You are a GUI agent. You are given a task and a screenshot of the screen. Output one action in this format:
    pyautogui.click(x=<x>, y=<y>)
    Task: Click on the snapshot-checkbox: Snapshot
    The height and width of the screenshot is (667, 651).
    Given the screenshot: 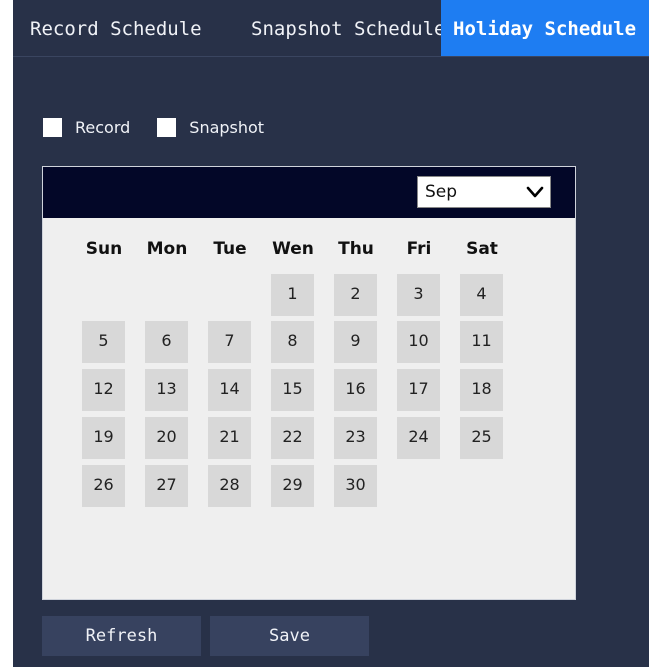 What is the action you would take?
    pyautogui.click(x=211, y=127)
    